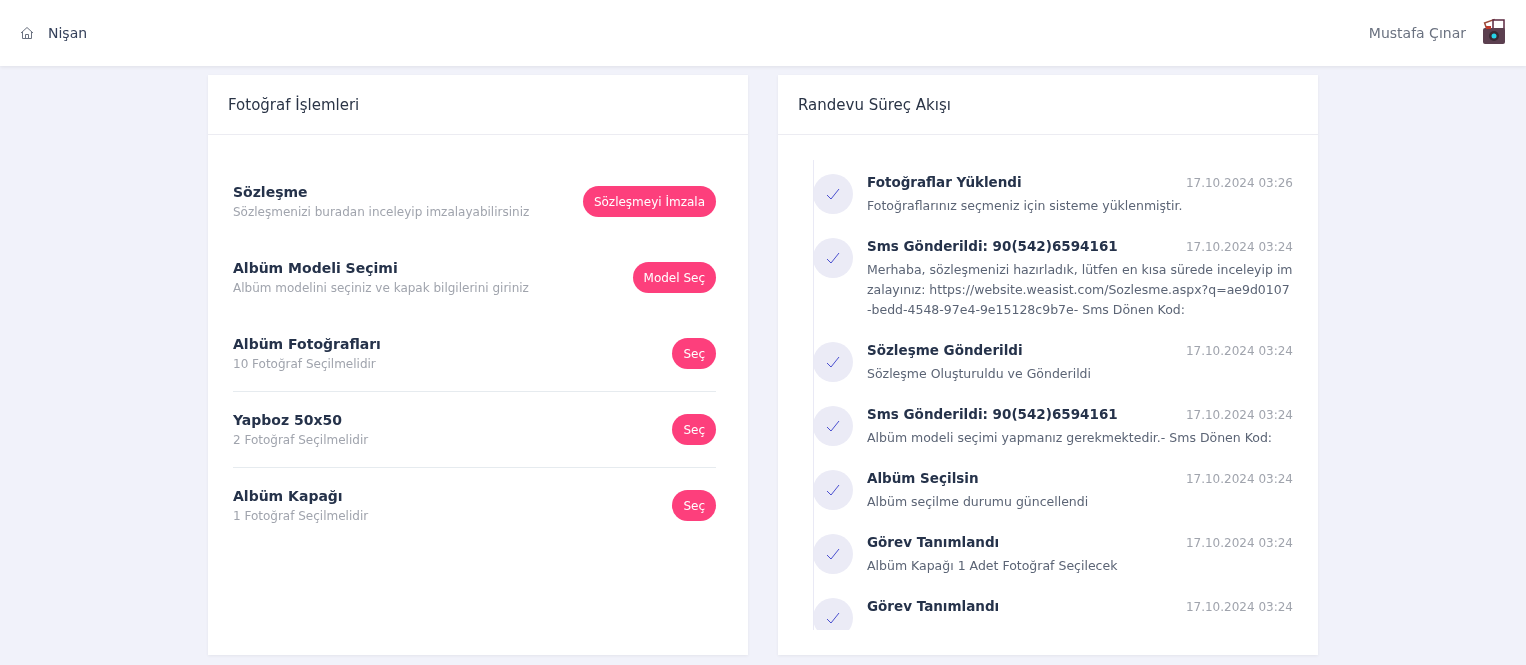 The width and height of the screenshot is (1526, 665). I want to click on action-button: Sözleşmeyi İmzala, so click(649, 201).